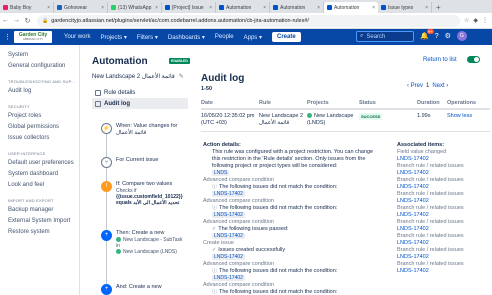 This screenshot has width=492, height=295. Describe the element at coordinates (27, 7) in the screenshot. I see `browser-tab: Baby Boy ×` at that location.